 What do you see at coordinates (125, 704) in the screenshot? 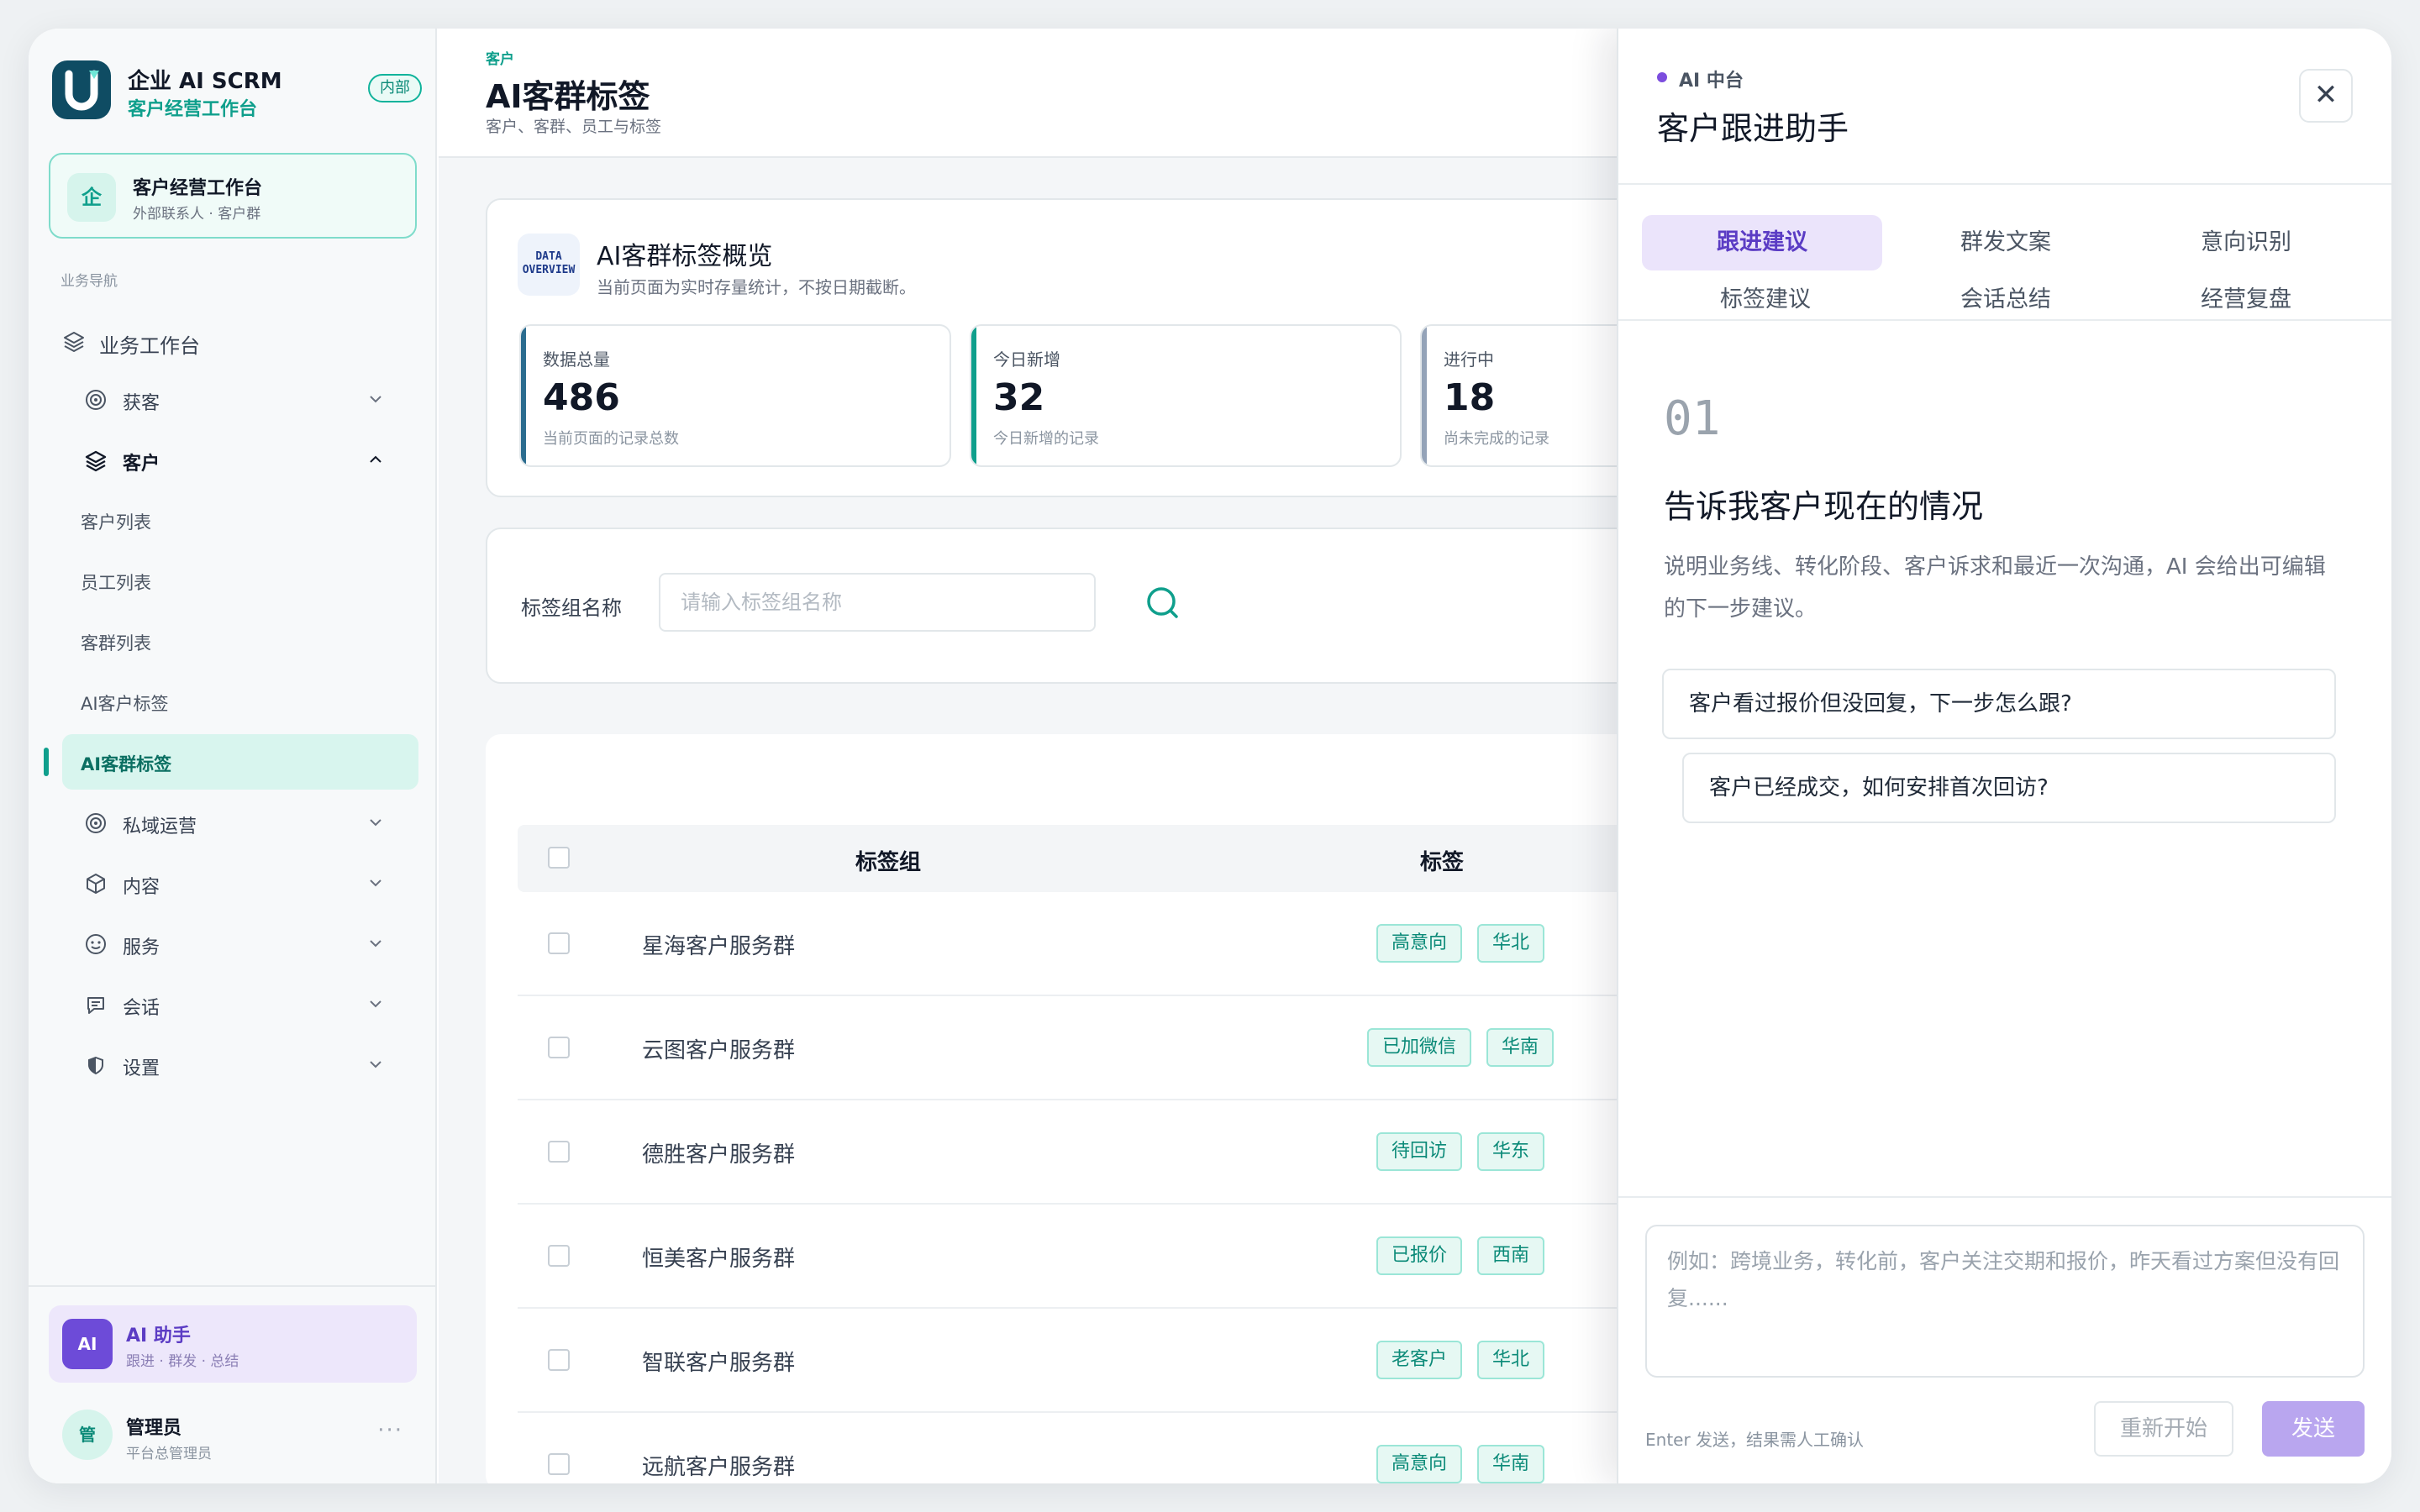
I see `nav-item-label: AI客户标签` at bounding box center [125, 704].